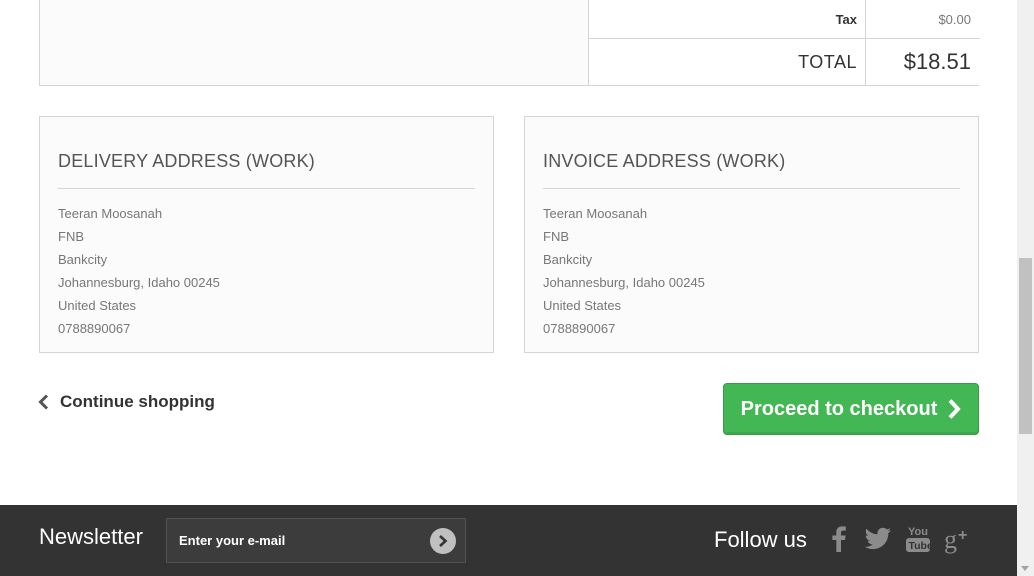 Image resolution: width=1034 pixels, height=576 pixels. I want to click on svg-text: g, so click(950, 539).